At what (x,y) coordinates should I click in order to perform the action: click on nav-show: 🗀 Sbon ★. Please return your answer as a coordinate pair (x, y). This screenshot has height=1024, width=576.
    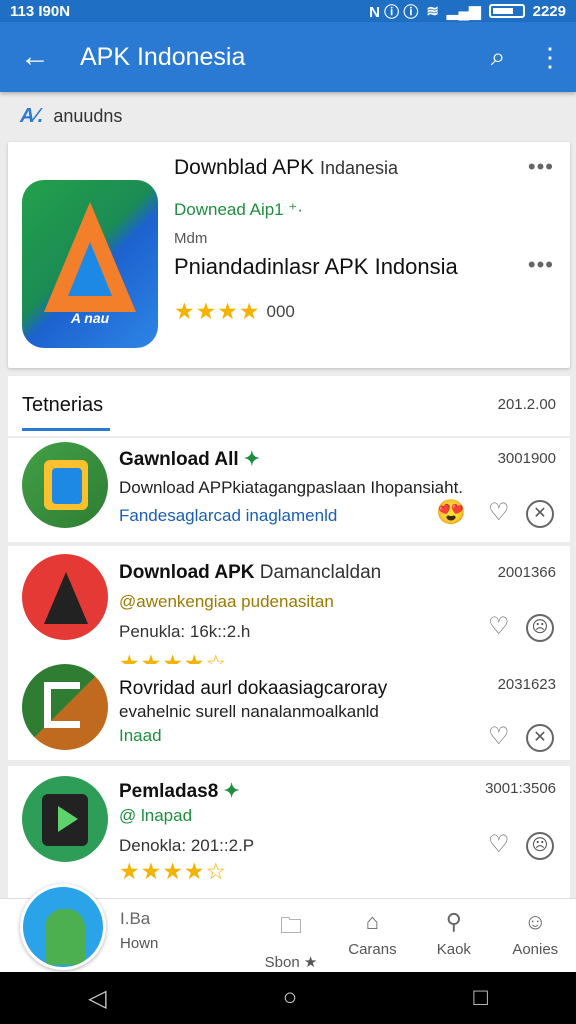
    Looking at the image, I should click on (290, 935).